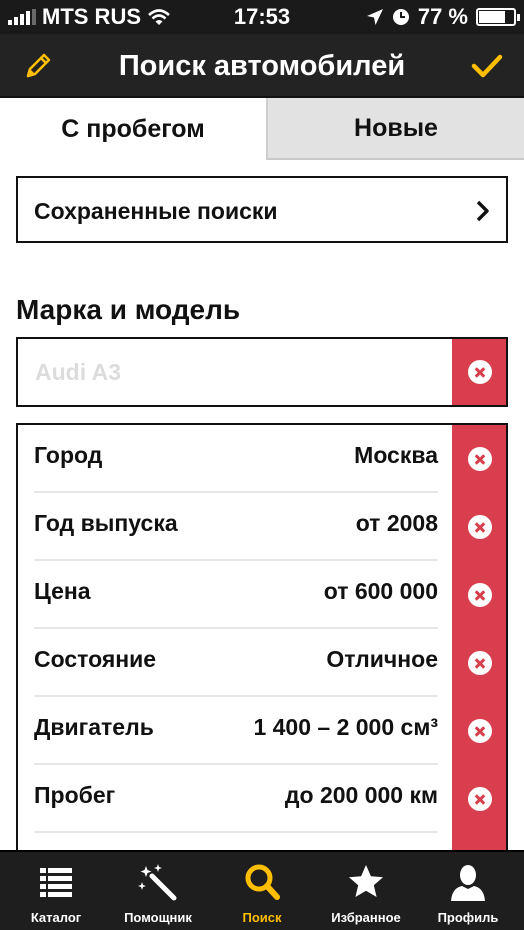  I want to click on bottom-tab-bar: Каталог Помощник Поиск Избранное Профиль, so click(262, 890).